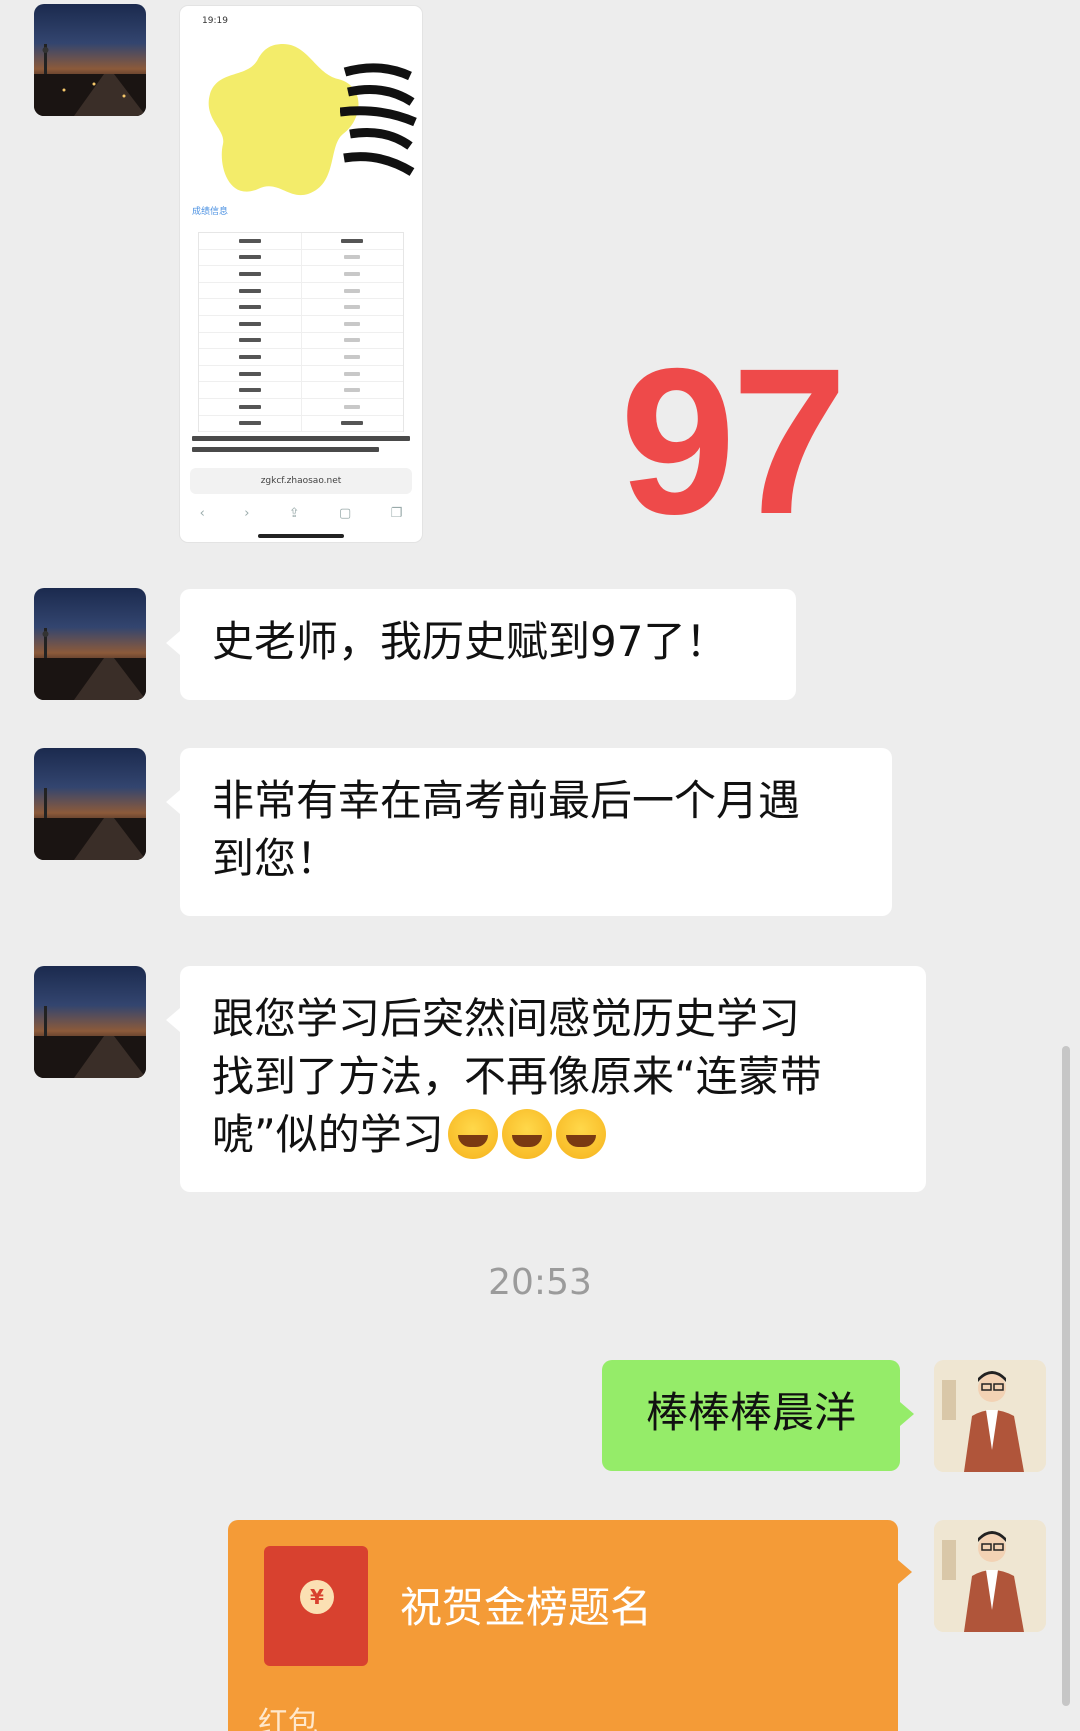 The width and height of the screenshot is (1080, 1731). What do you see at coordinates (294, 513) in the screenshot?
I see `share-icon: ⇪` at bounding box center [294, 513].